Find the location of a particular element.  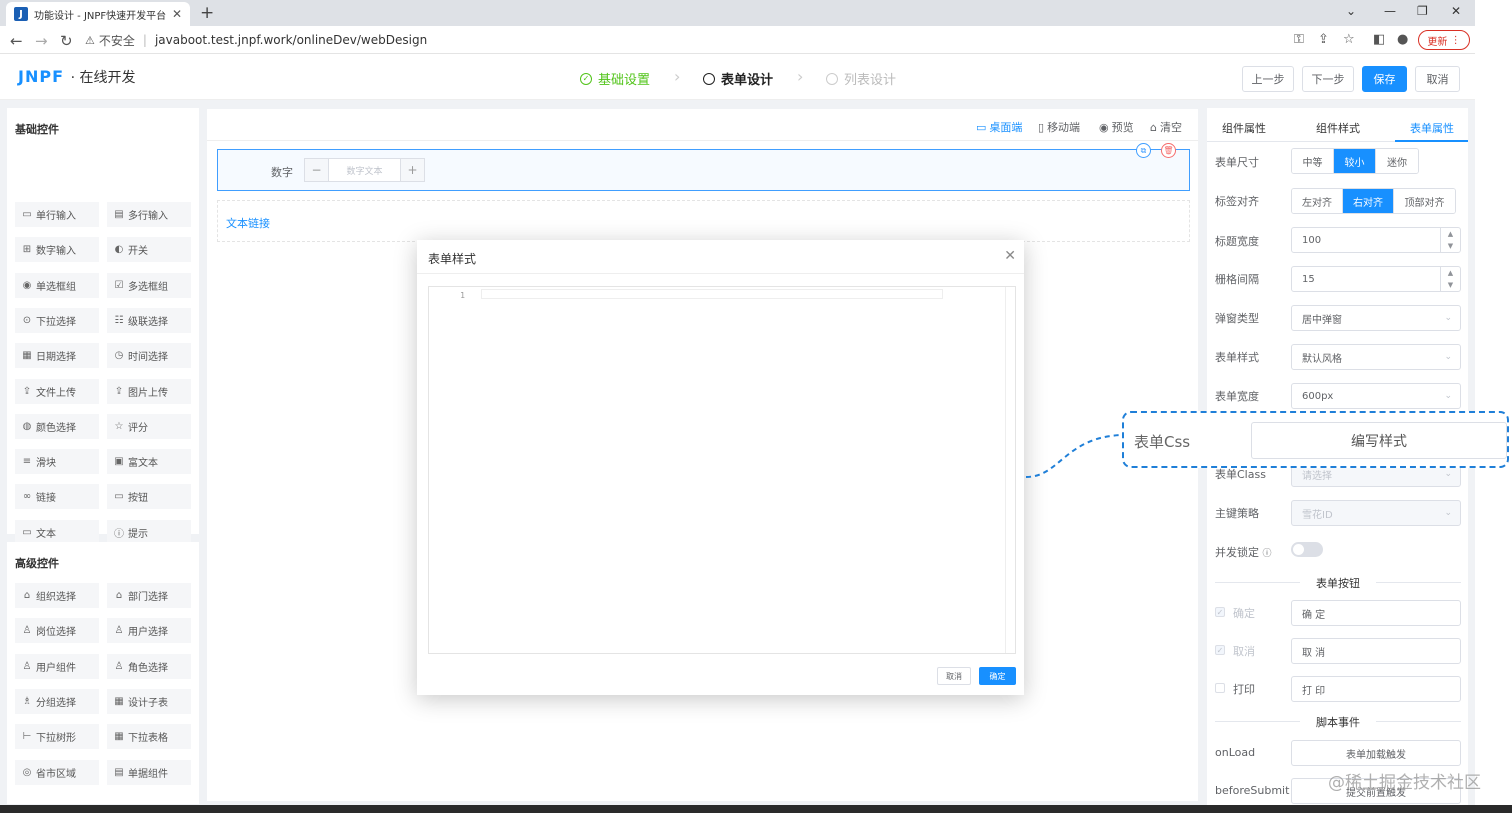

save-button: 保存 is located at coordinates (1384, 79).